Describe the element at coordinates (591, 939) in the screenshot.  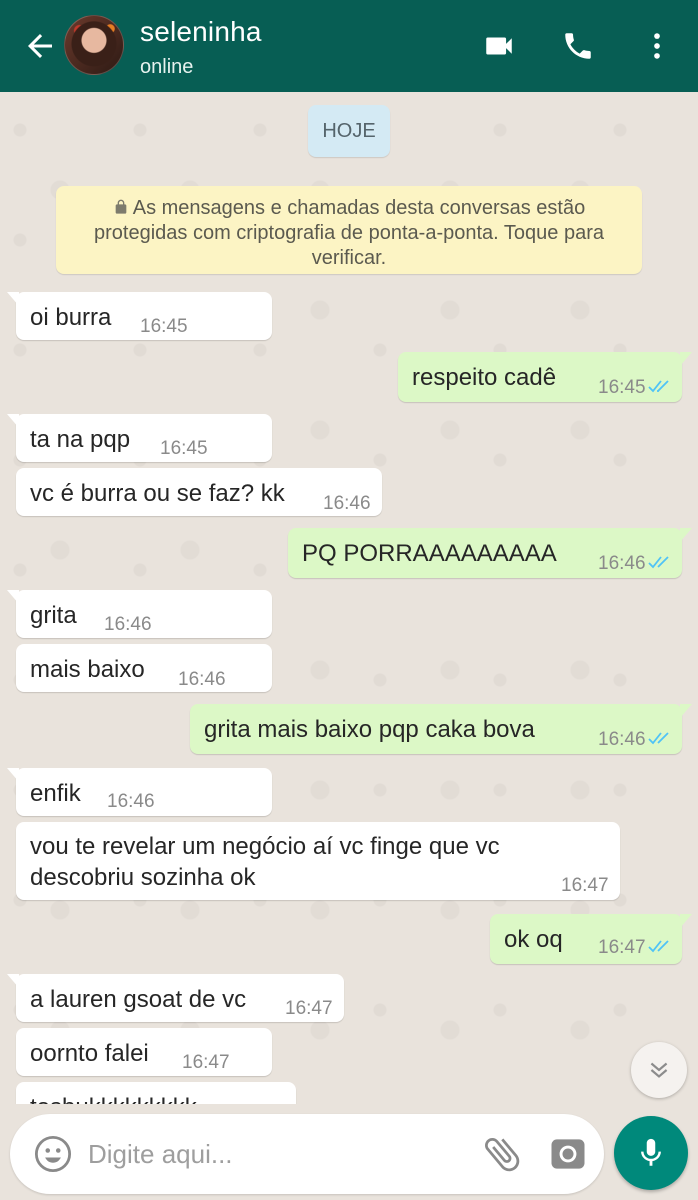
I see `message-outgoing: ok oq 16:47` at that location.